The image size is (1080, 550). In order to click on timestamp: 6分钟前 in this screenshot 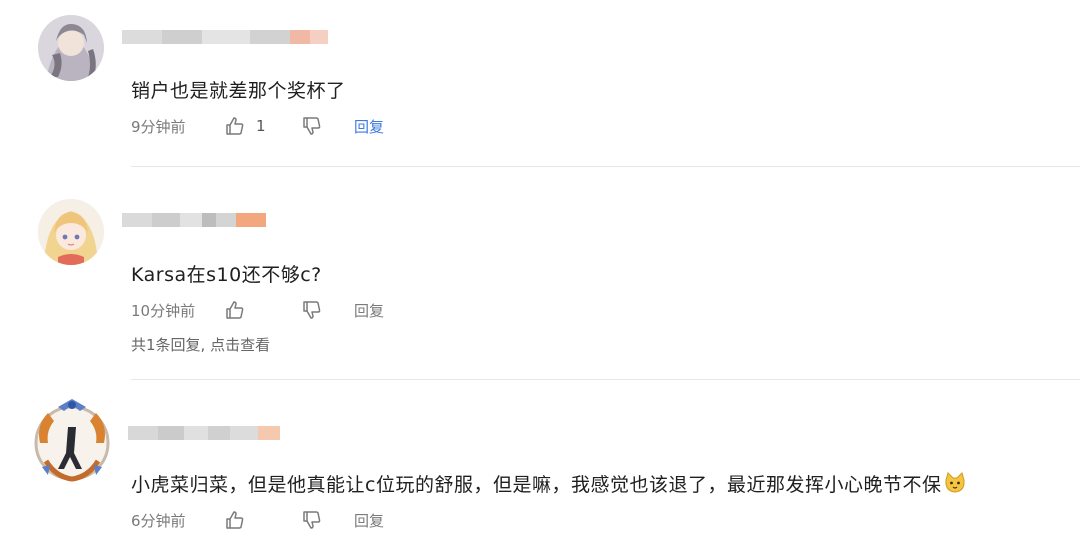, I will do `click(158, 520)`.